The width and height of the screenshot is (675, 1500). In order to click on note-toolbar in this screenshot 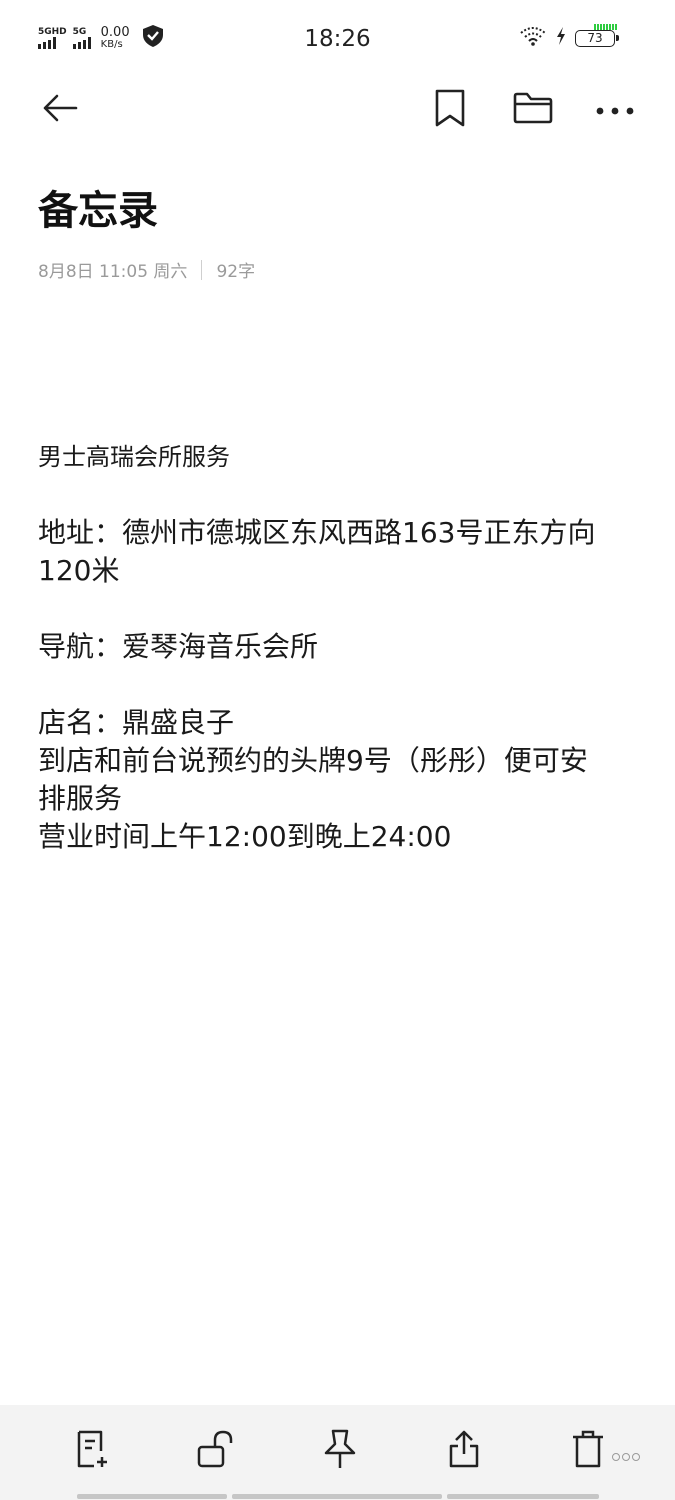, I will do `click(337, 110)`.